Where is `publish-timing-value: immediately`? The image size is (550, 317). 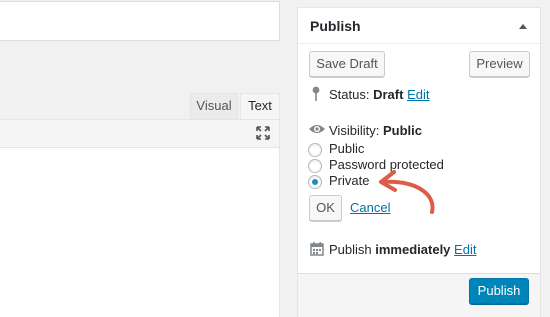 publish-timing-value: immediately is located at coordinates (413, 249).